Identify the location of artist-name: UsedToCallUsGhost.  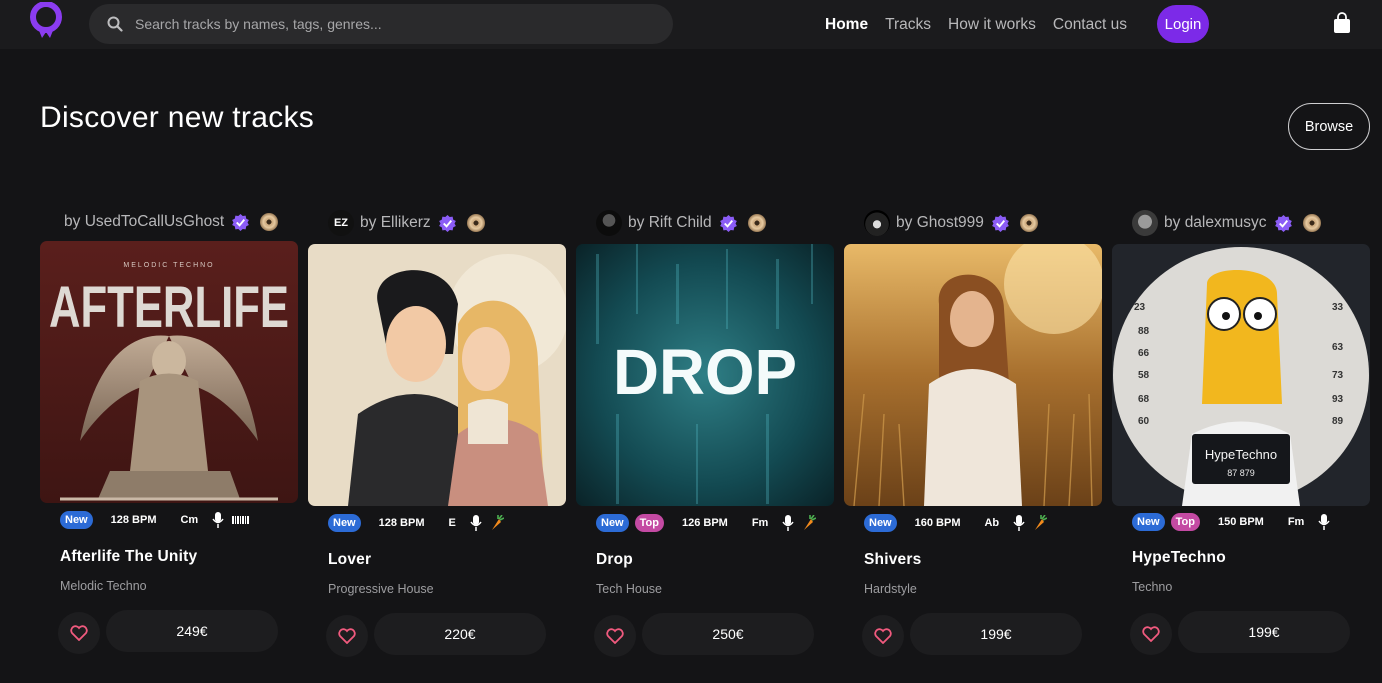
(155, 221).